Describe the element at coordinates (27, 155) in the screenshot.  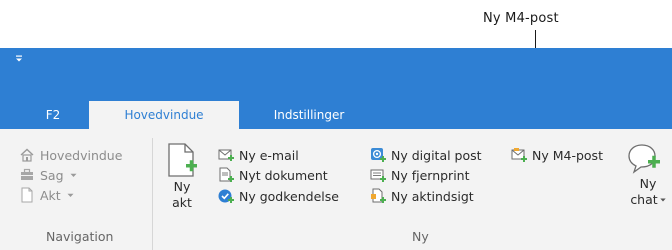
I see `home-icon` at that location.